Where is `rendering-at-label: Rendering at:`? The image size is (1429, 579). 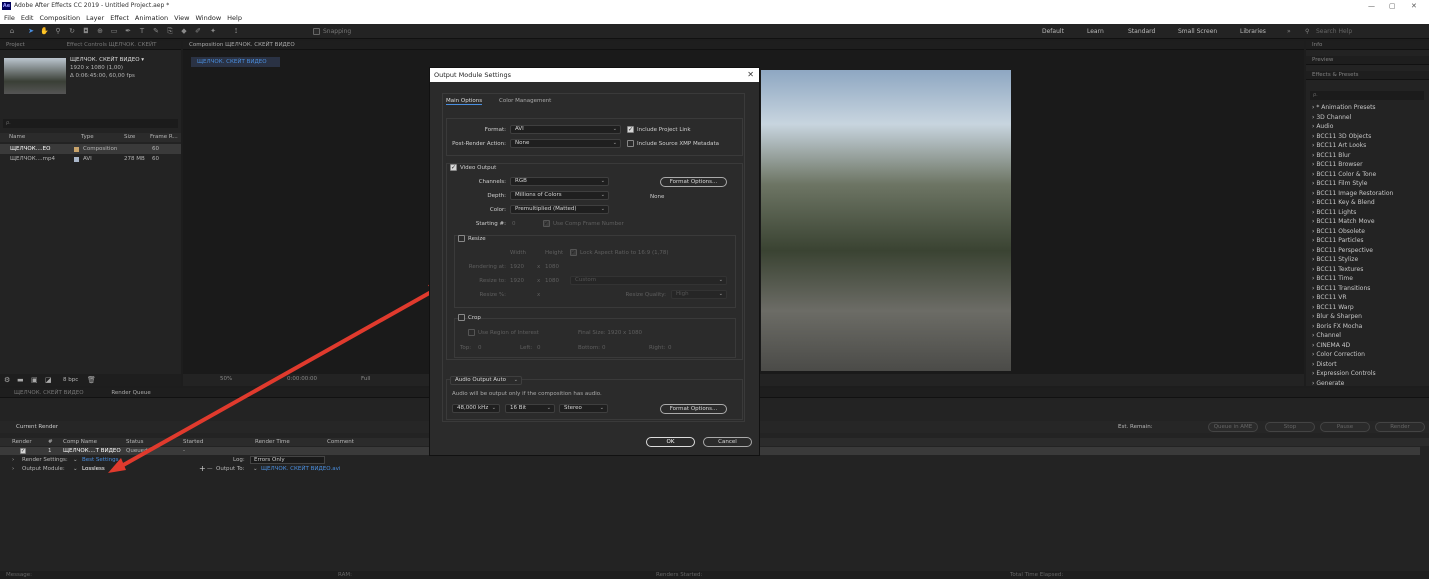
rendering-at-label: Rendering at: is located at coordinates (487, 267).